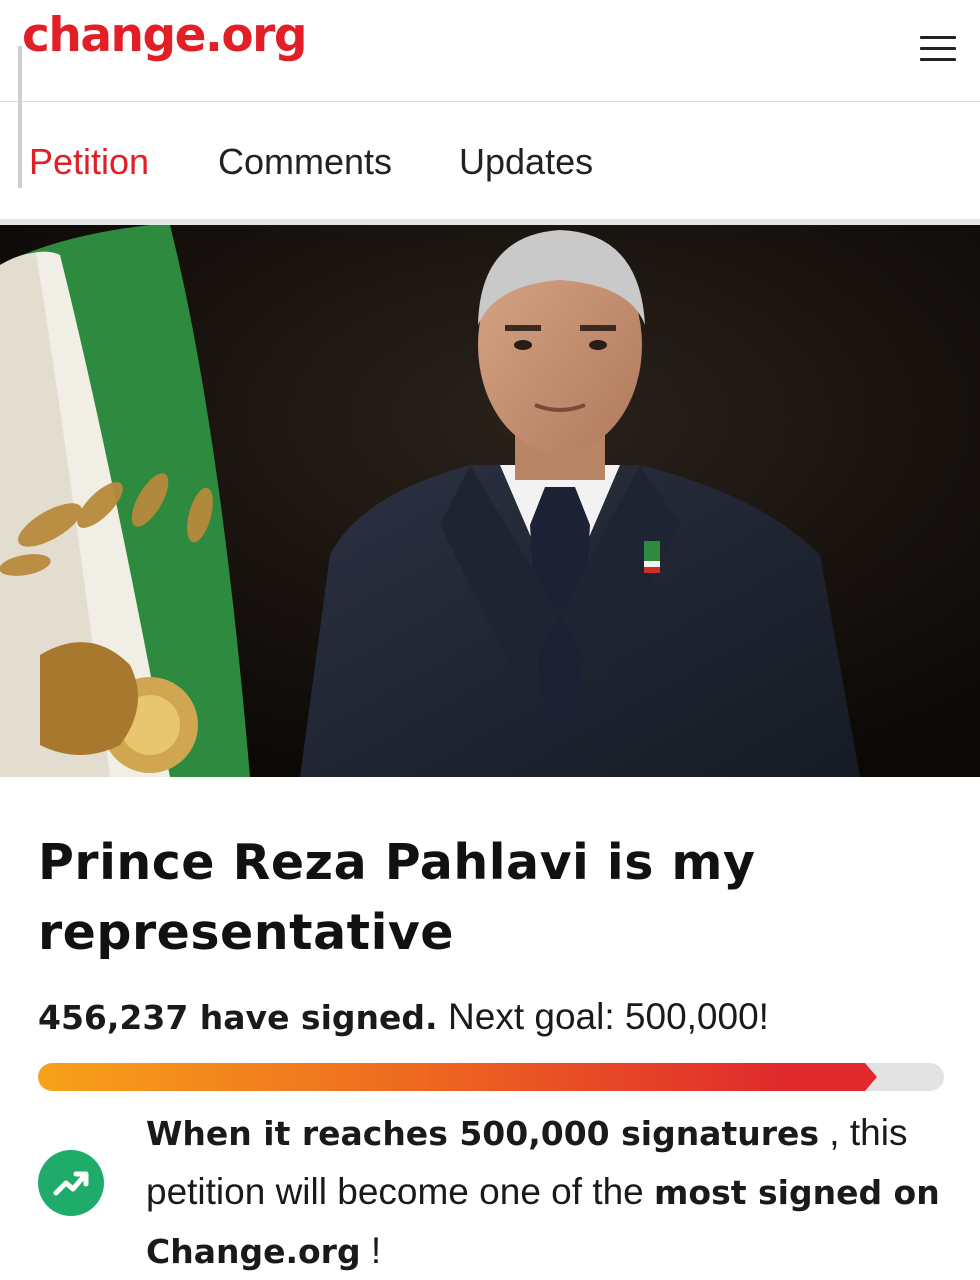  What do you see at coordinates (164, 36) in the screenshot?
I see `change-org-logo: change.org` at bounding box center [164, 36].